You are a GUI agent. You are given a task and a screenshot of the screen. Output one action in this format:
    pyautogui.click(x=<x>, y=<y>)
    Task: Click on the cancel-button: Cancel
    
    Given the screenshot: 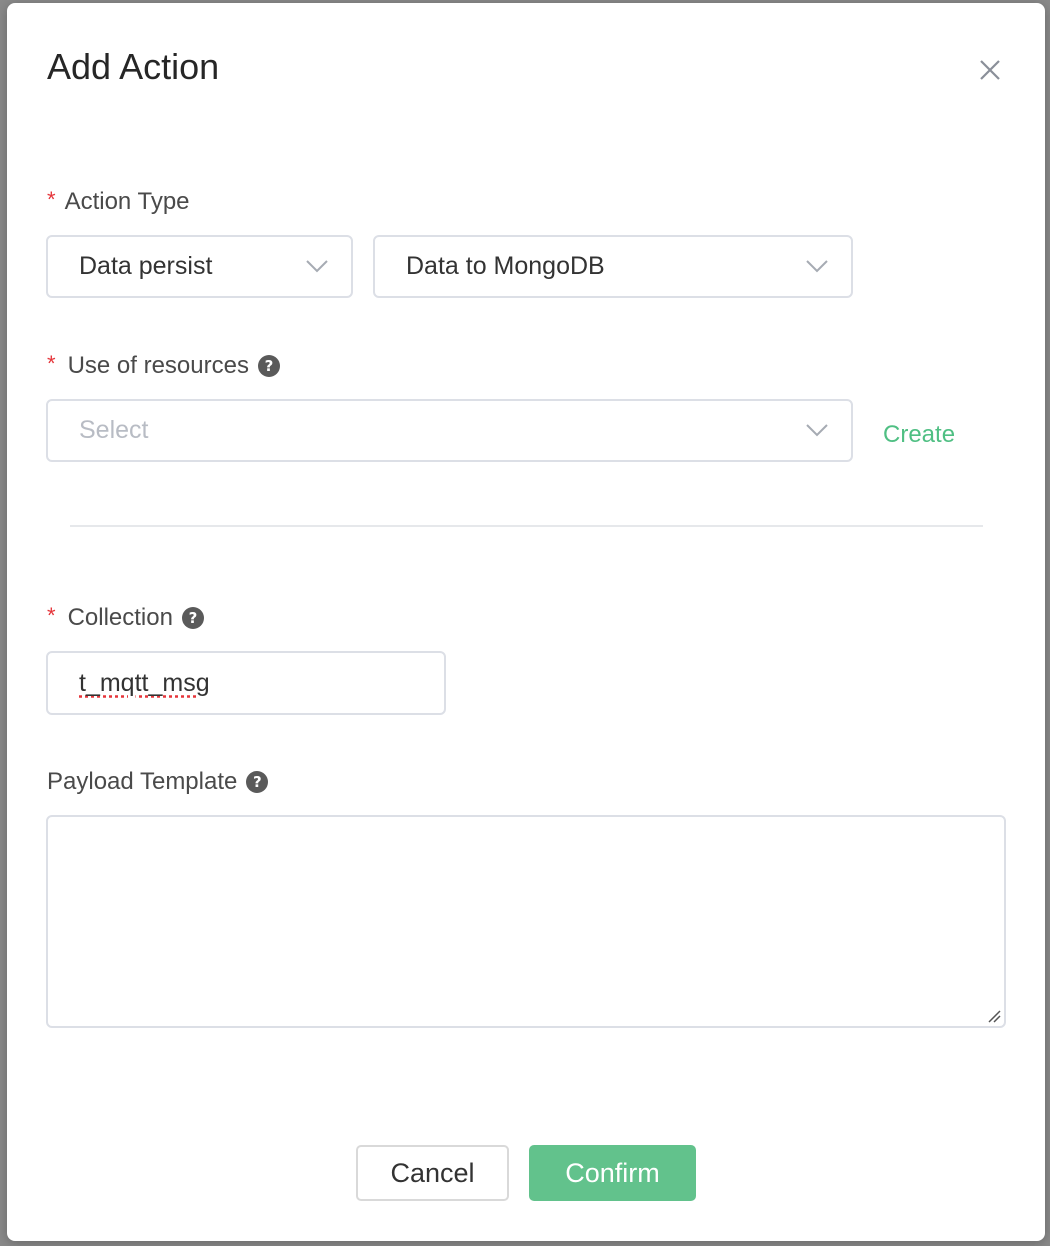 What is the action you would take?
    pyautogui.click(x=432, y=1173)
    